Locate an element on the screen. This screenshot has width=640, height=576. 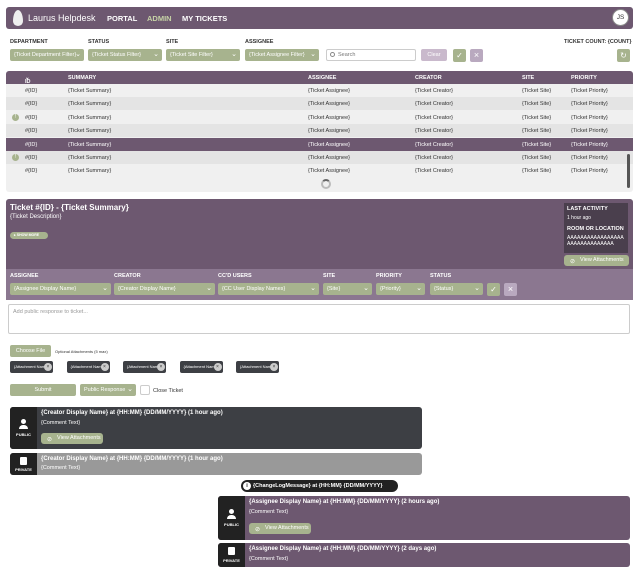
apply-filter-button: ✓ is located at coordinates (459, 55).